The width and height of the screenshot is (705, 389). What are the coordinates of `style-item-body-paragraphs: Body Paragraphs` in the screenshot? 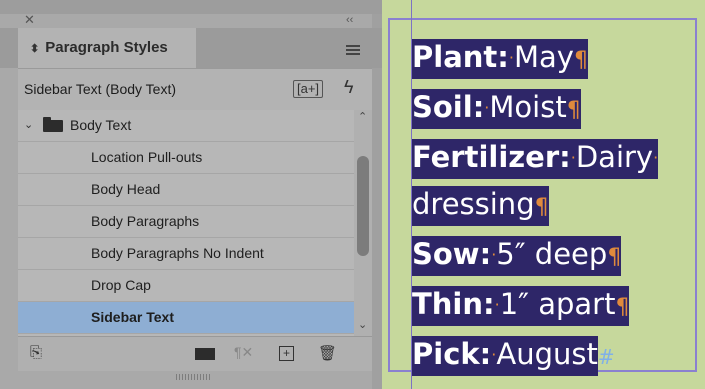 It's located at (186, 222).